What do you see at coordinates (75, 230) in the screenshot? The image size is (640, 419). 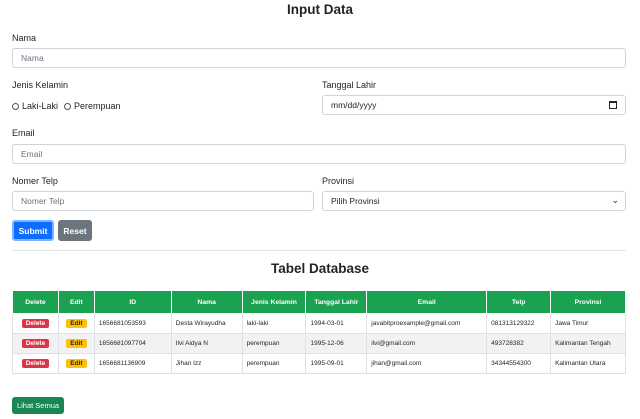 I see `reset-button: Reset` at bounding box center [75, 230].